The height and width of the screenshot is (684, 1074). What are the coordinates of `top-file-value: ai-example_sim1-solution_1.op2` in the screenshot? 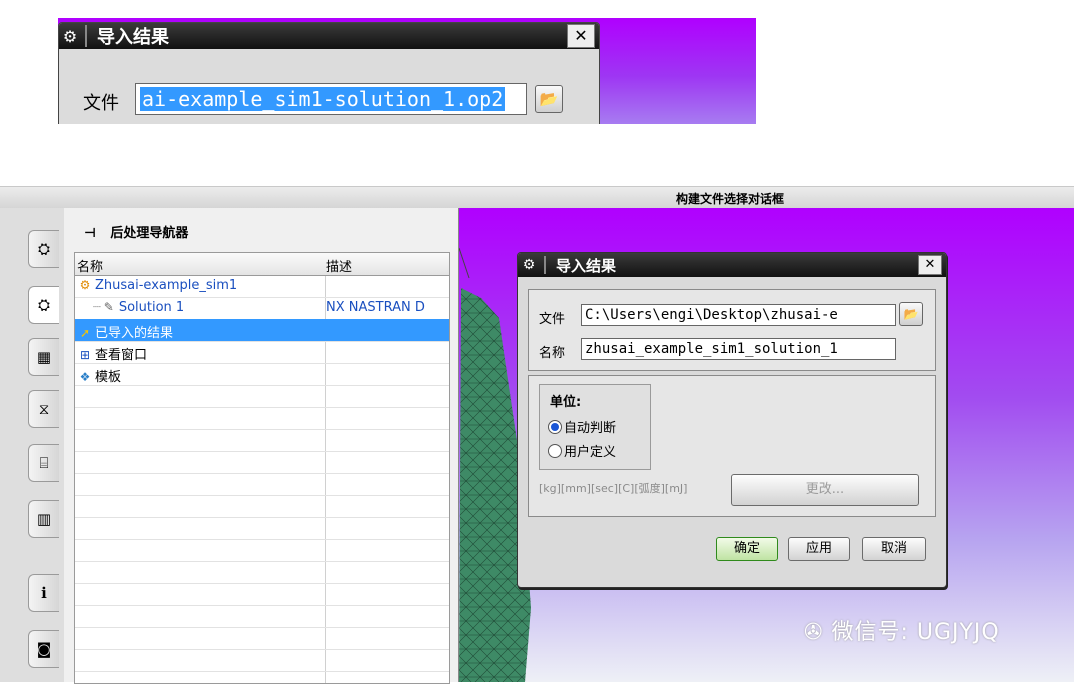 It's located at (323, 99).